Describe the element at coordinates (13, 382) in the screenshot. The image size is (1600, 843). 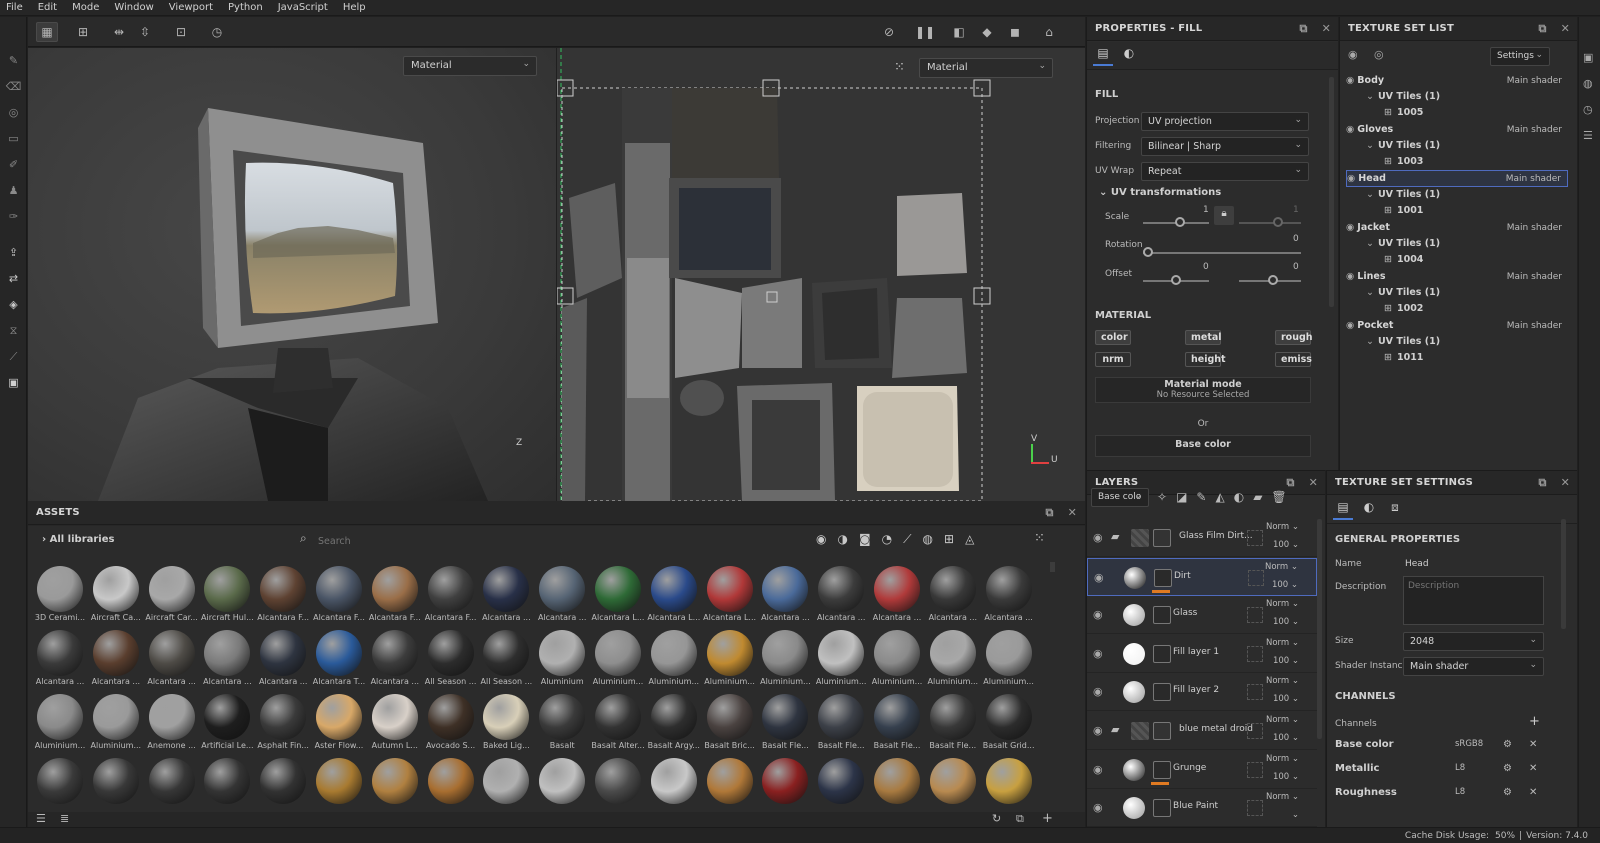
I see `screenshot-tool-icon: ▣` at that location.